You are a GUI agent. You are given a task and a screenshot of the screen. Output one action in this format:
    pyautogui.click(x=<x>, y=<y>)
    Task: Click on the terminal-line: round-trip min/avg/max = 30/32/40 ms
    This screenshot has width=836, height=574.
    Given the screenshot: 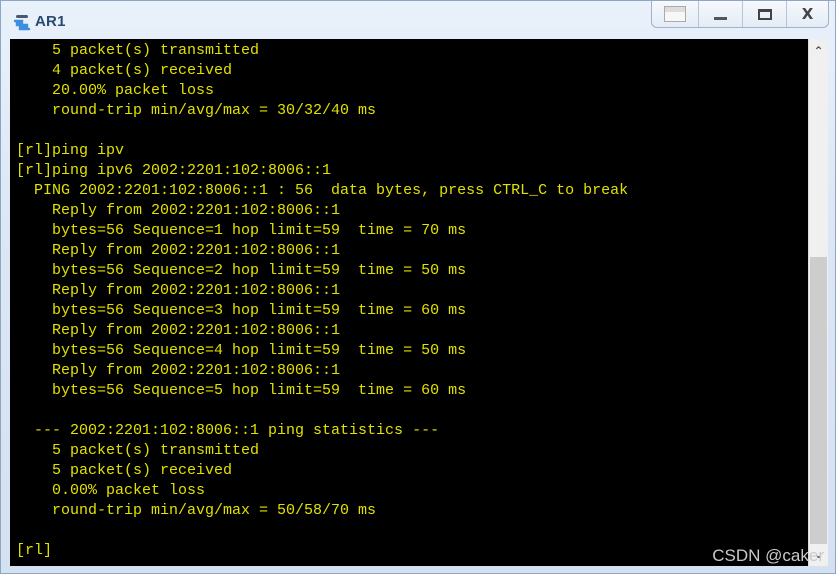 What is the action you would take?
    pyautogui.click(x=196, y=110)
    